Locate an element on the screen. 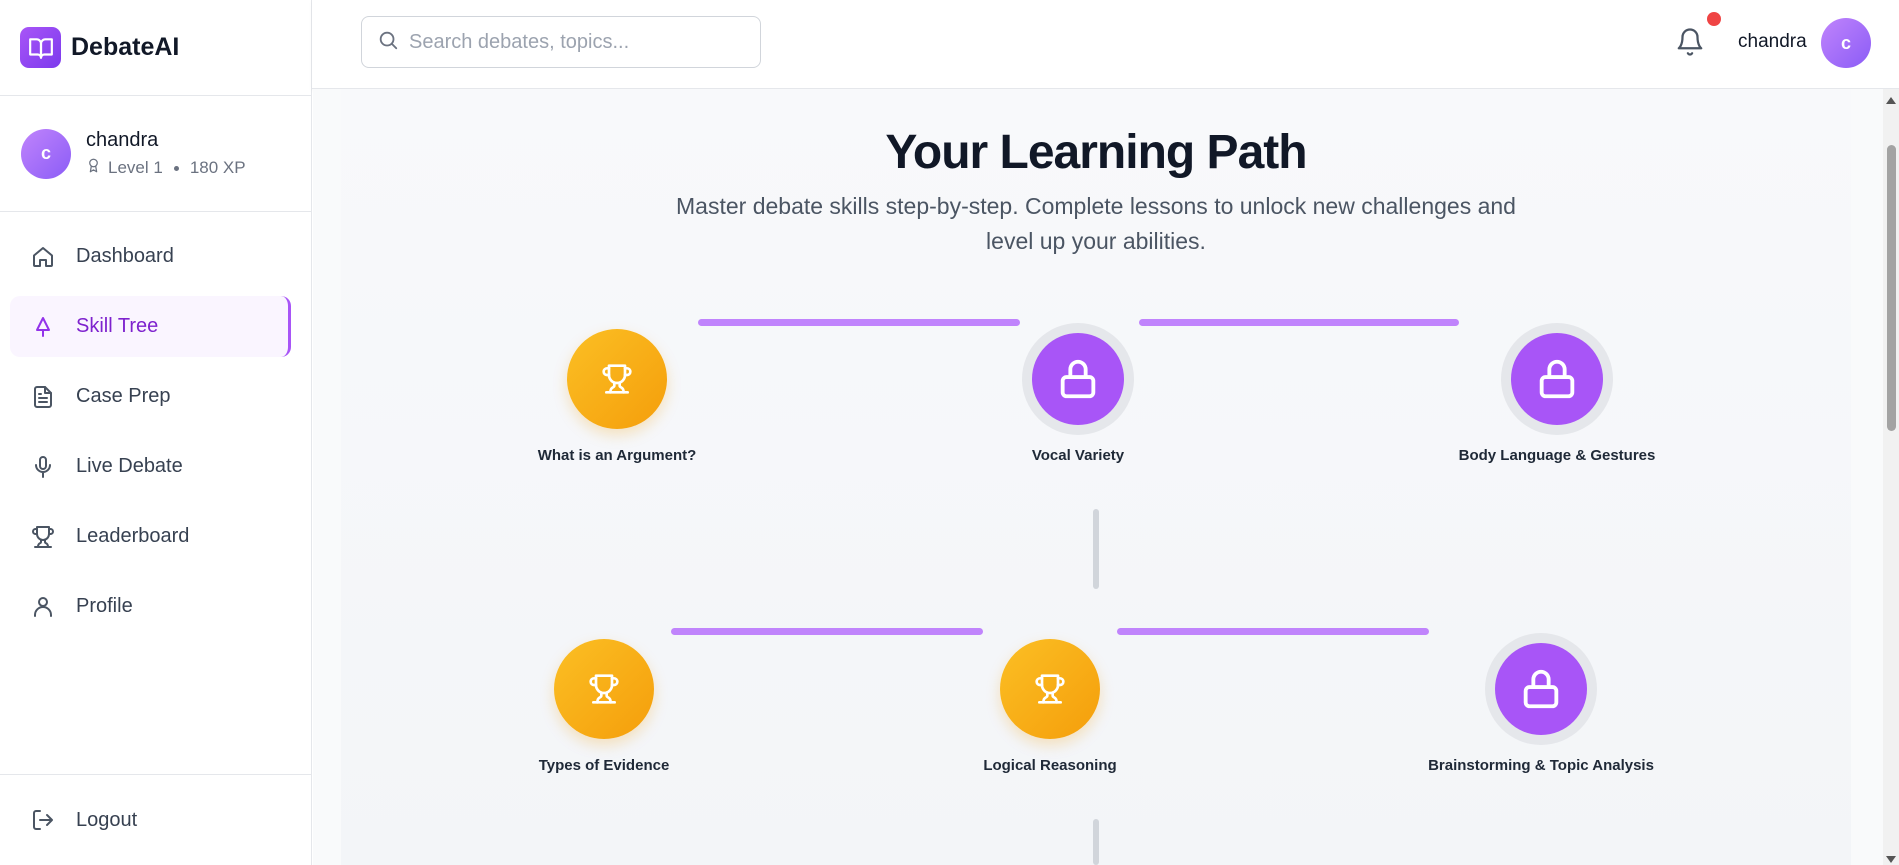 This screenshot has width=1899, height=865. skill-node-what-is-an-argument: What is an Argument? is located at coordinates (617, 396).